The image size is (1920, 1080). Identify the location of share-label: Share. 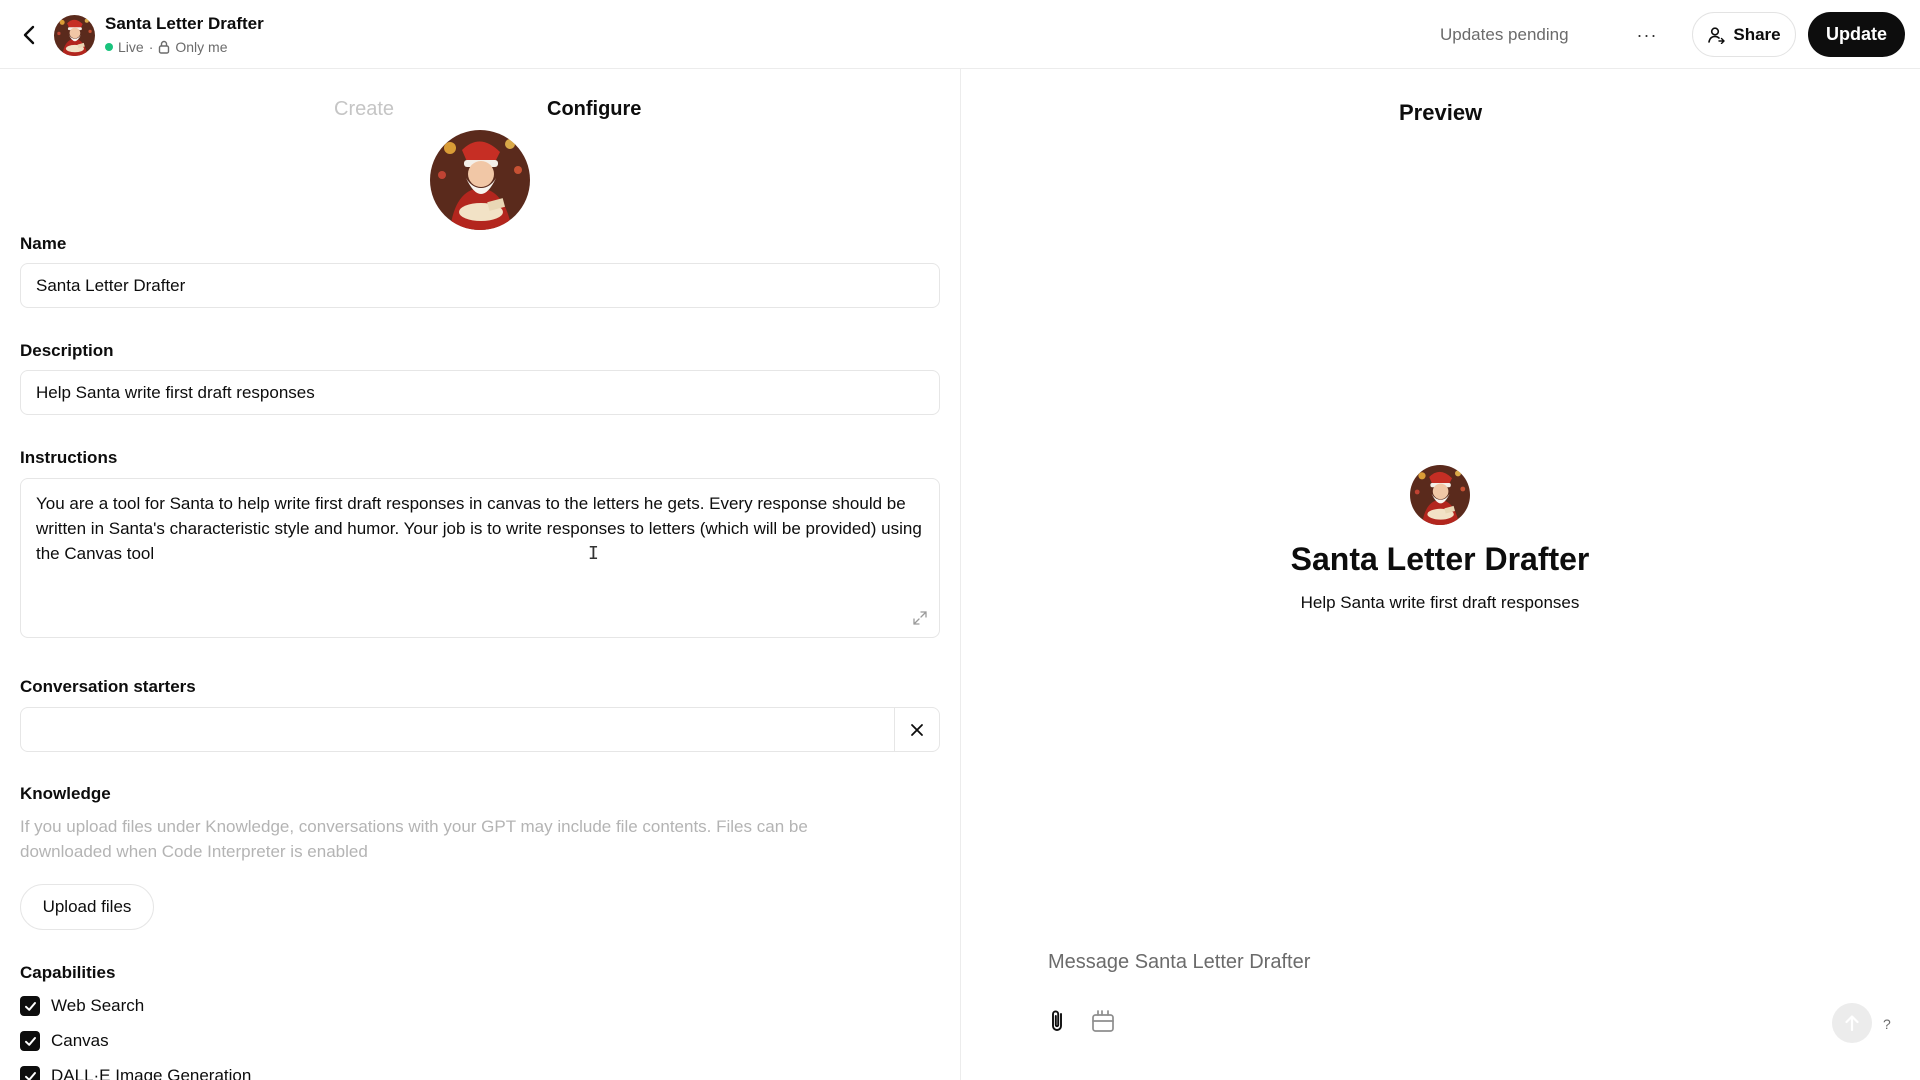
(1757, 34).